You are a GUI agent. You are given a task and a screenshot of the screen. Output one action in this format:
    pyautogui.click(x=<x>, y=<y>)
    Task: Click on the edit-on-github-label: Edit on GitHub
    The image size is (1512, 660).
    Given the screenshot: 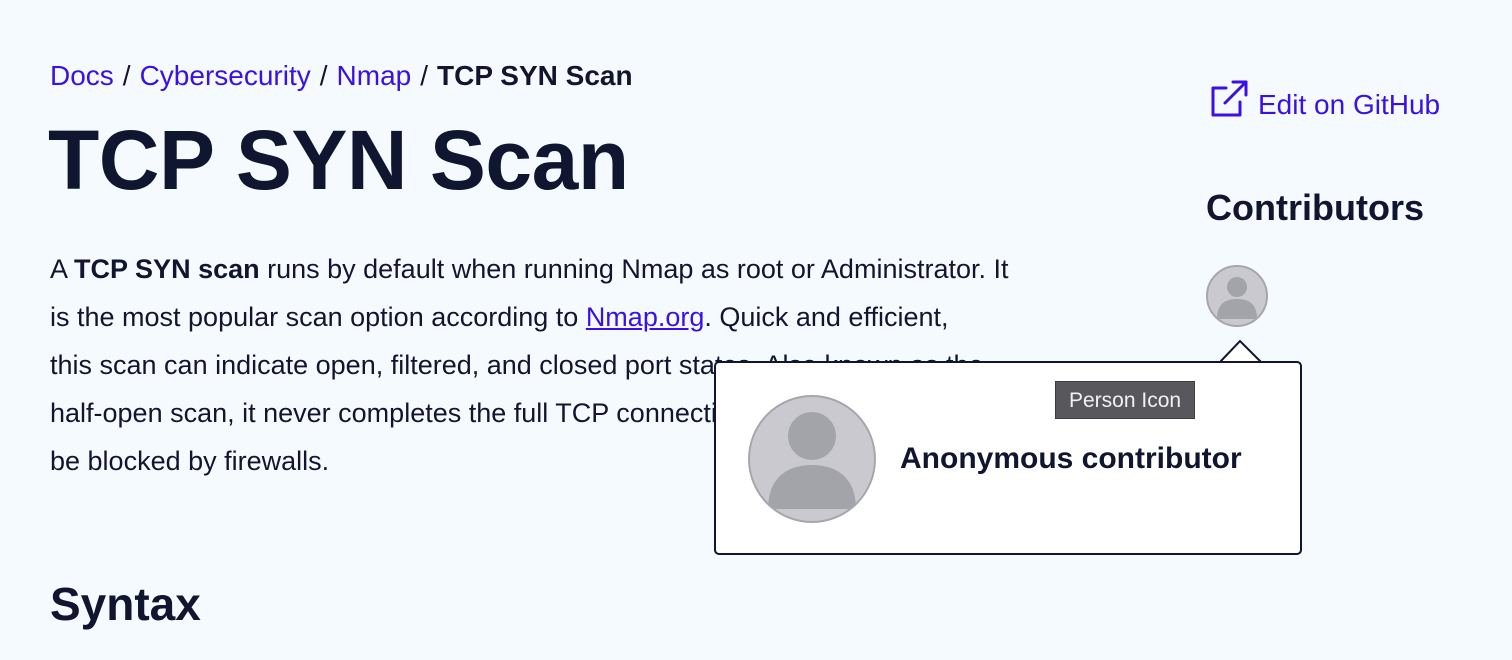 What is the action you would take?
    pyautogui.click(x=1349, y=104)
    